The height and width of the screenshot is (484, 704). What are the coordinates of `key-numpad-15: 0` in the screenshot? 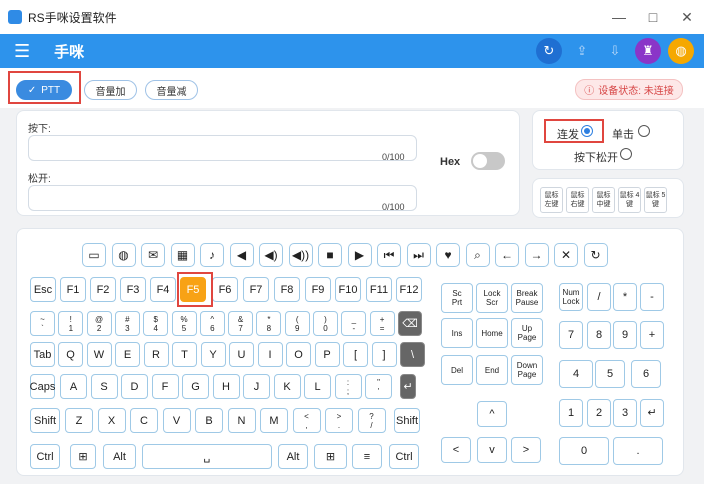 It's located at (584, 451).